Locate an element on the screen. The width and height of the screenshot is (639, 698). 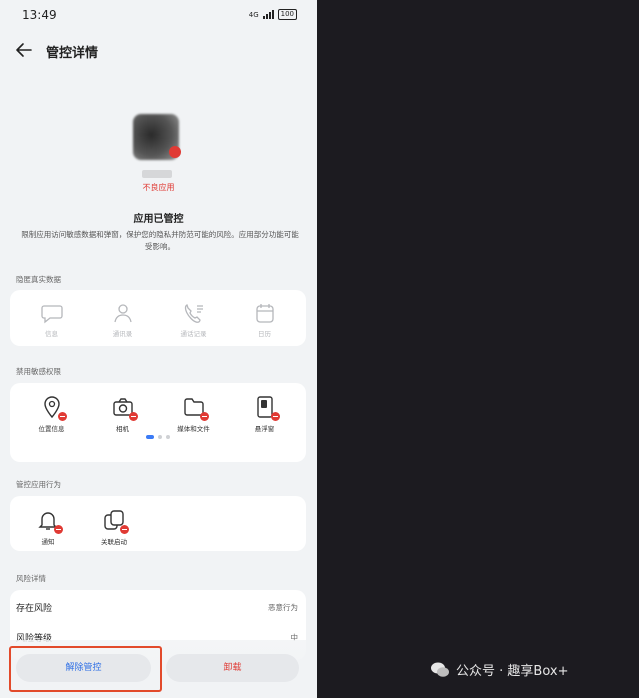
call-log-icon is located at coordinates (193, 313).